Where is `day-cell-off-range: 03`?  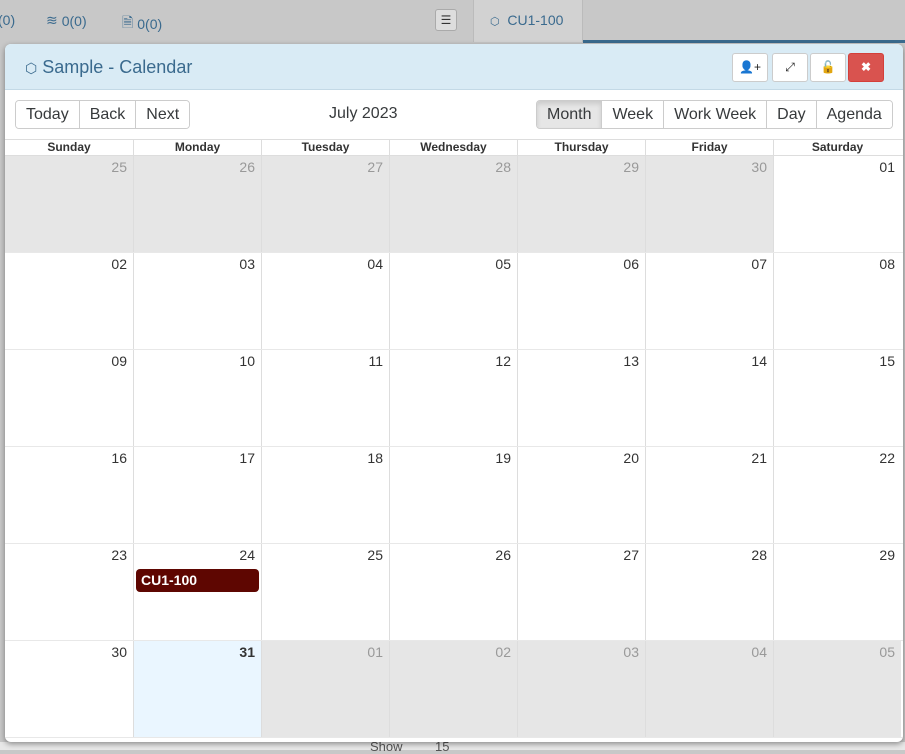 day-cell-off-range: 03 is located at coordinates (581, 689).